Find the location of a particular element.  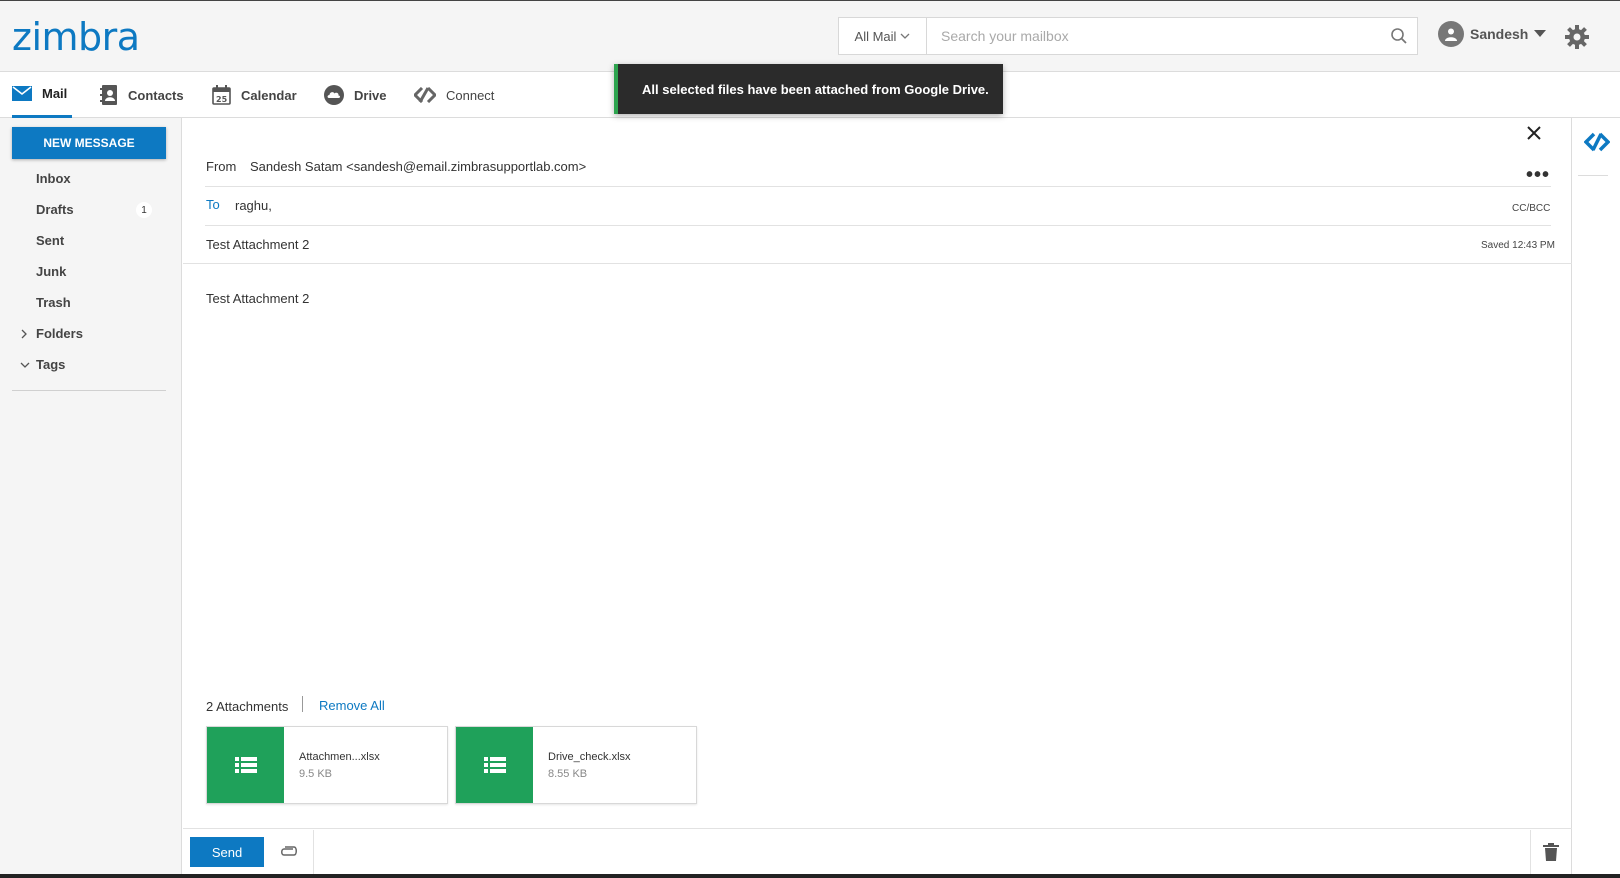

calendar-icon: 25 is located at coordinates (221, 95).